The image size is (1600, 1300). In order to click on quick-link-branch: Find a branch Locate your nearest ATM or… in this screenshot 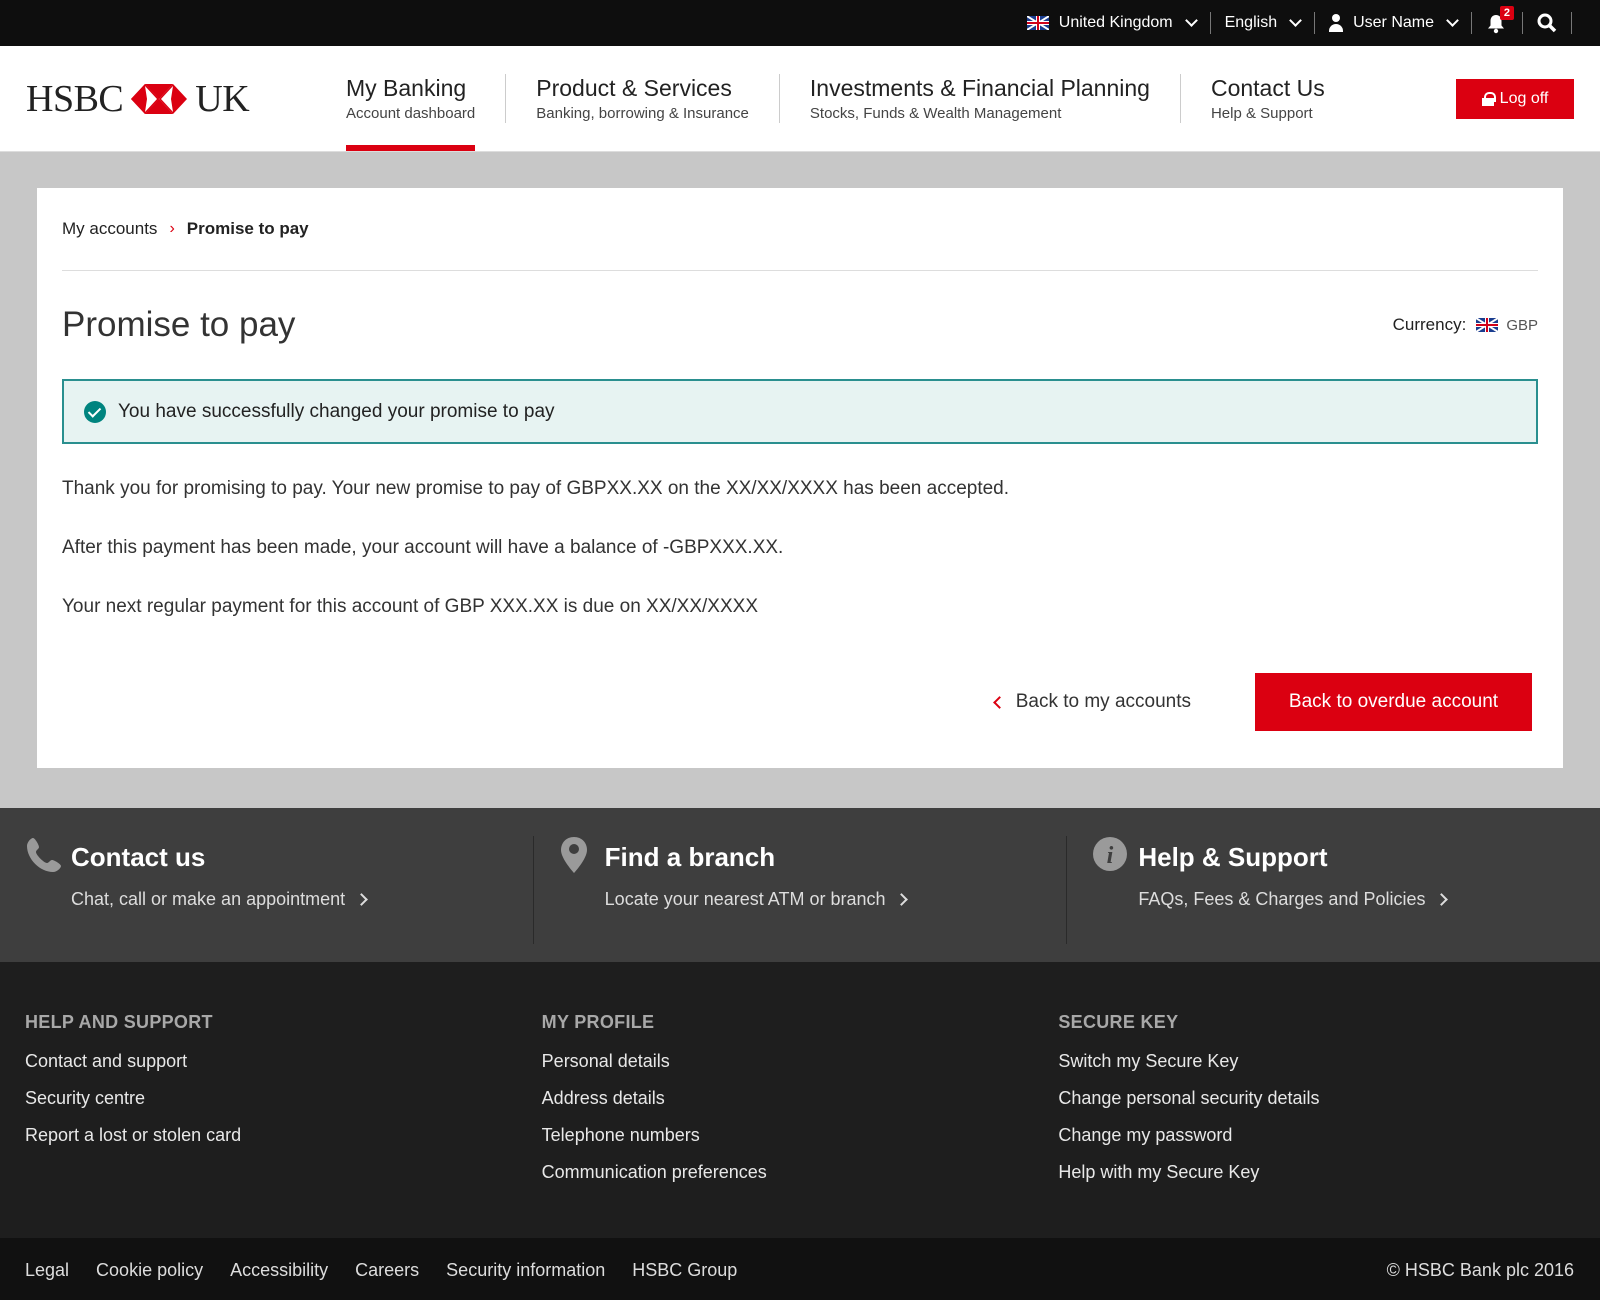, I will do `click(801, 890)`.